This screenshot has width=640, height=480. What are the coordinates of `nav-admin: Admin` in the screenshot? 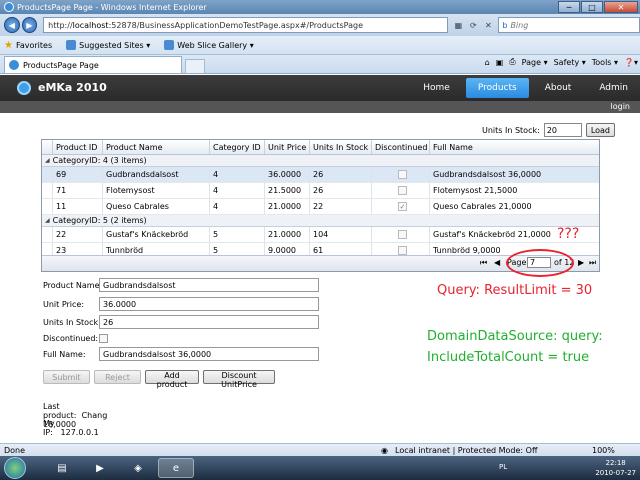 It's located at (613, 88).